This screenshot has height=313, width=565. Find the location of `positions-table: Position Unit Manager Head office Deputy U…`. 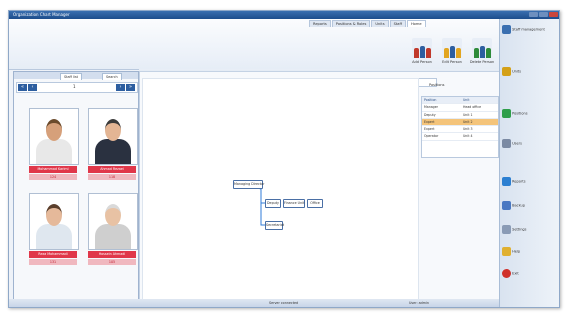

positions-table: Position Unit Manager Head office Deputy U… is located at coordinates (460, 127).